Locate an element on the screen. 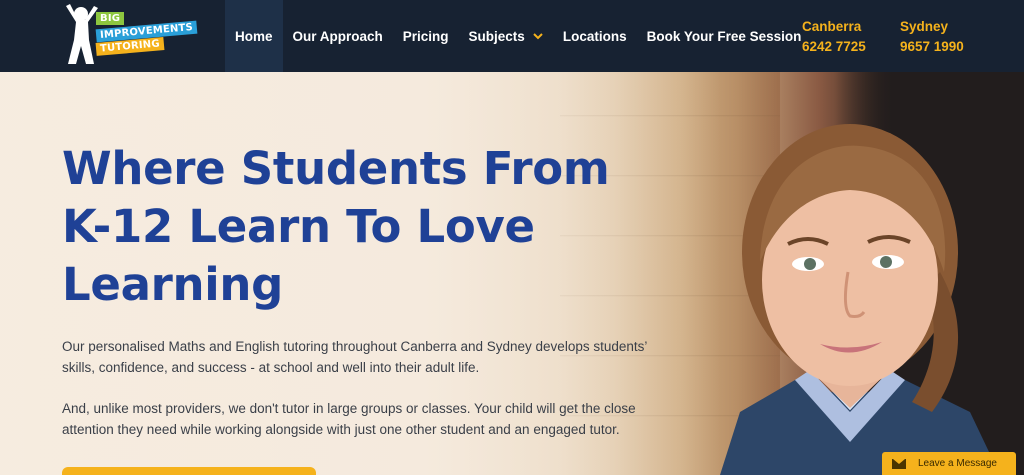 Image resolution: width=1024 pixels, height=475 pixels. canberra-phone-link: Canberra 6242 7725 is located at coordinates (834, 37).